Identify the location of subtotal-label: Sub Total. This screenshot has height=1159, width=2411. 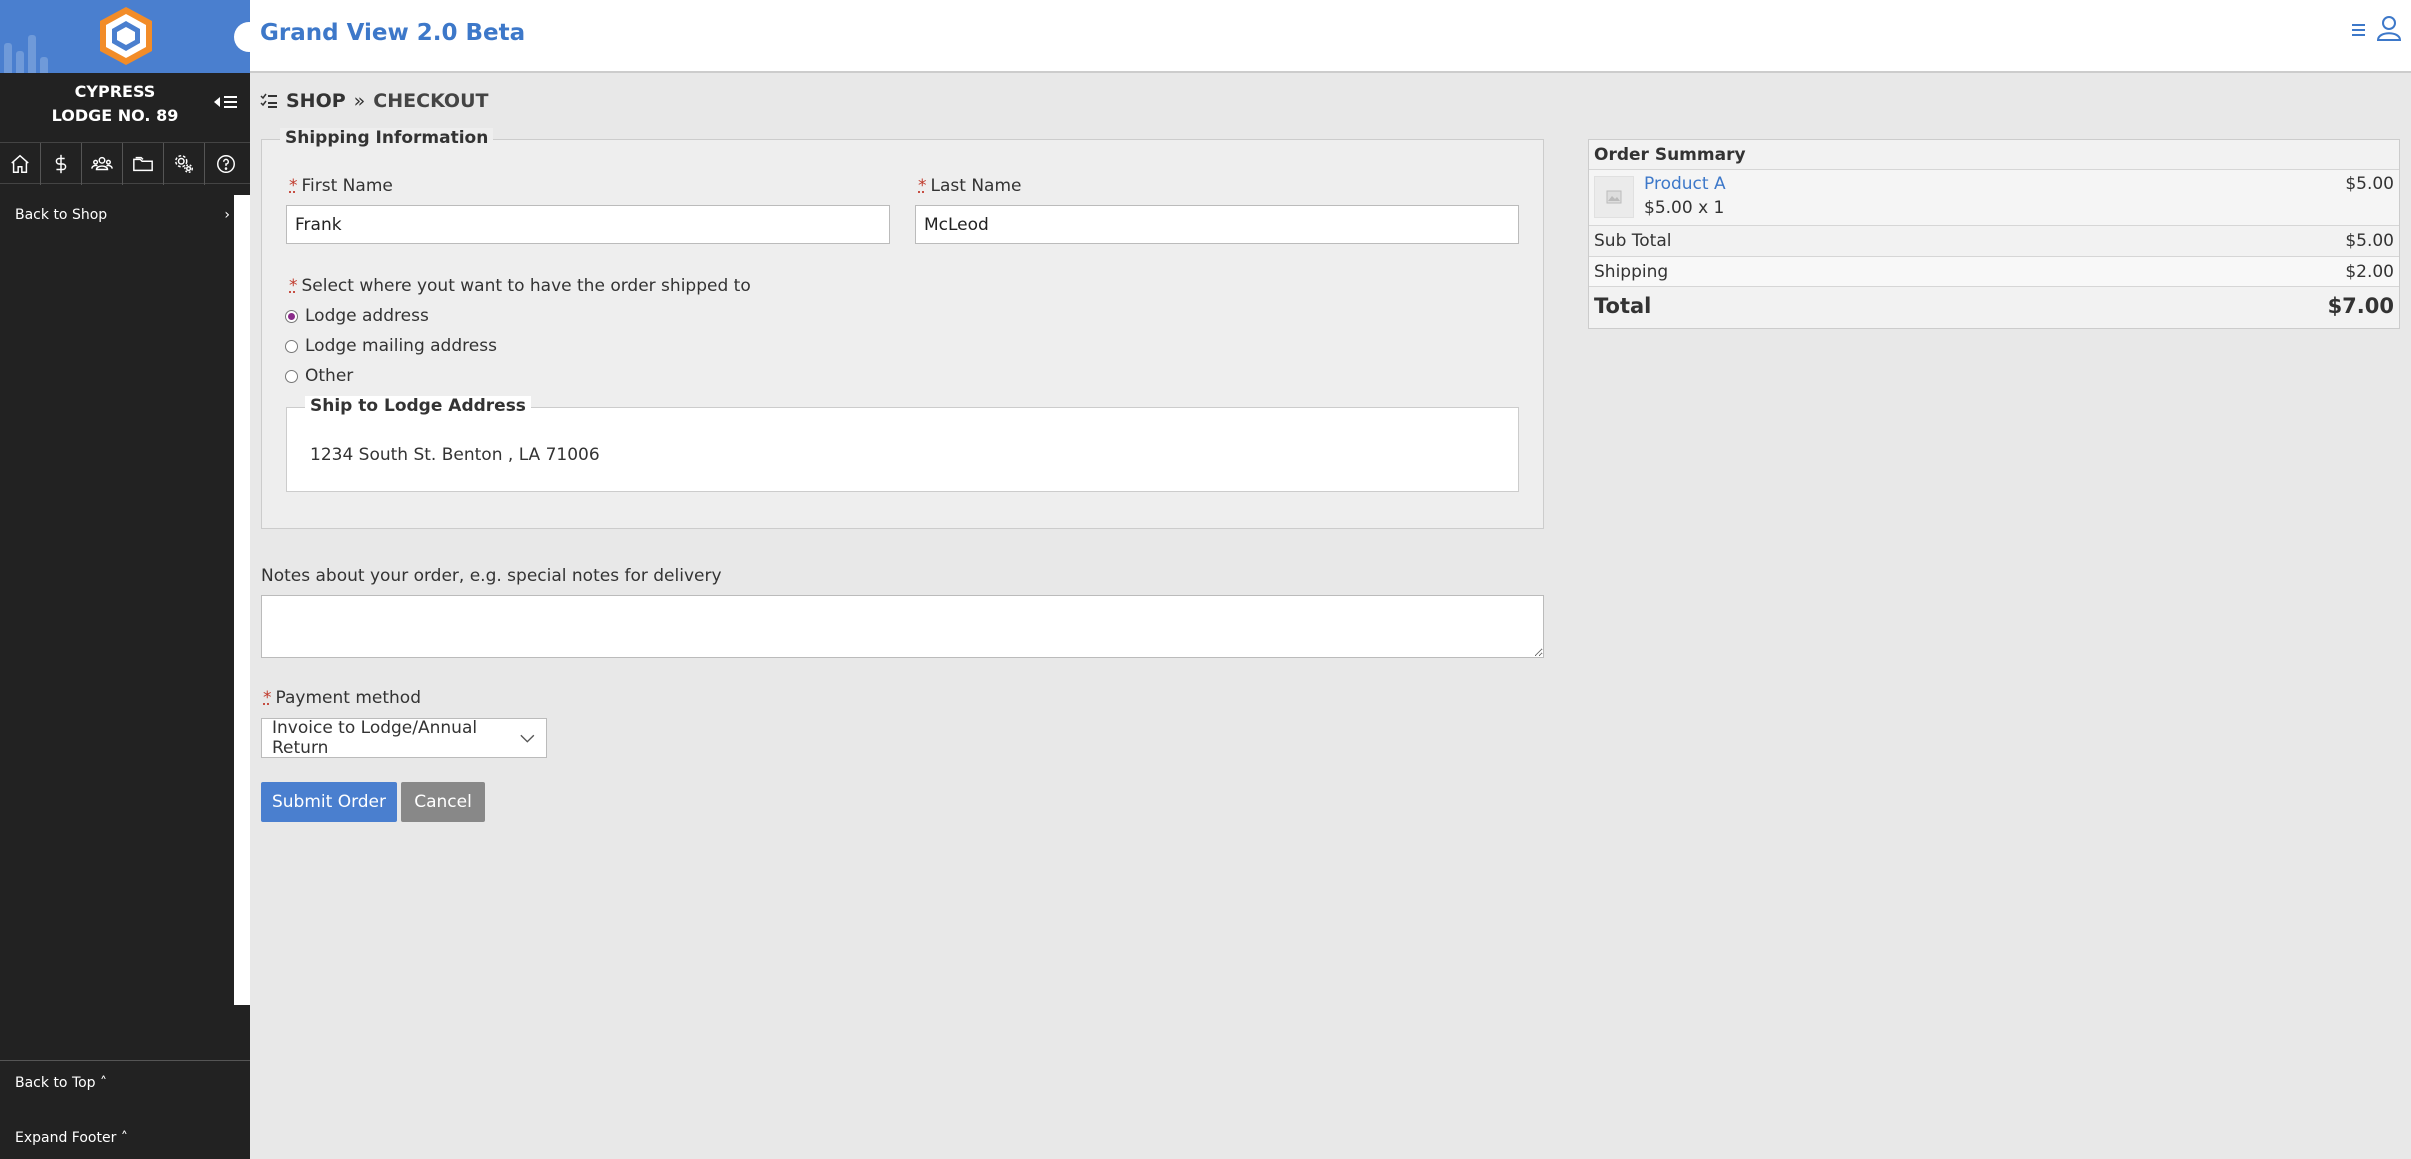
(1633, 241).